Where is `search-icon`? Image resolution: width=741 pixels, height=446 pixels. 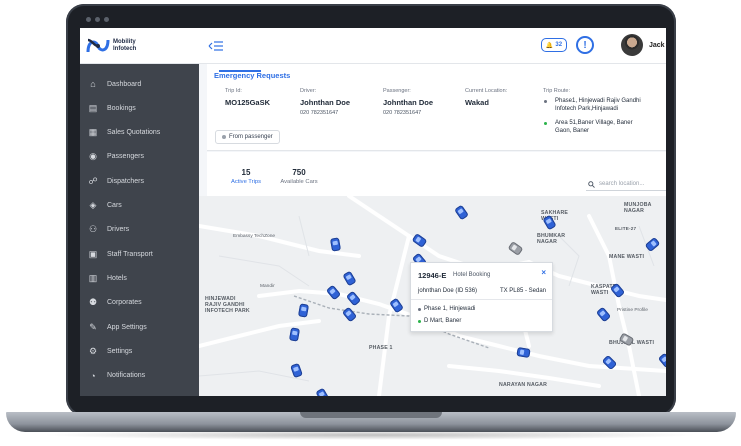
search-icon is located at coordinates (591, 184).